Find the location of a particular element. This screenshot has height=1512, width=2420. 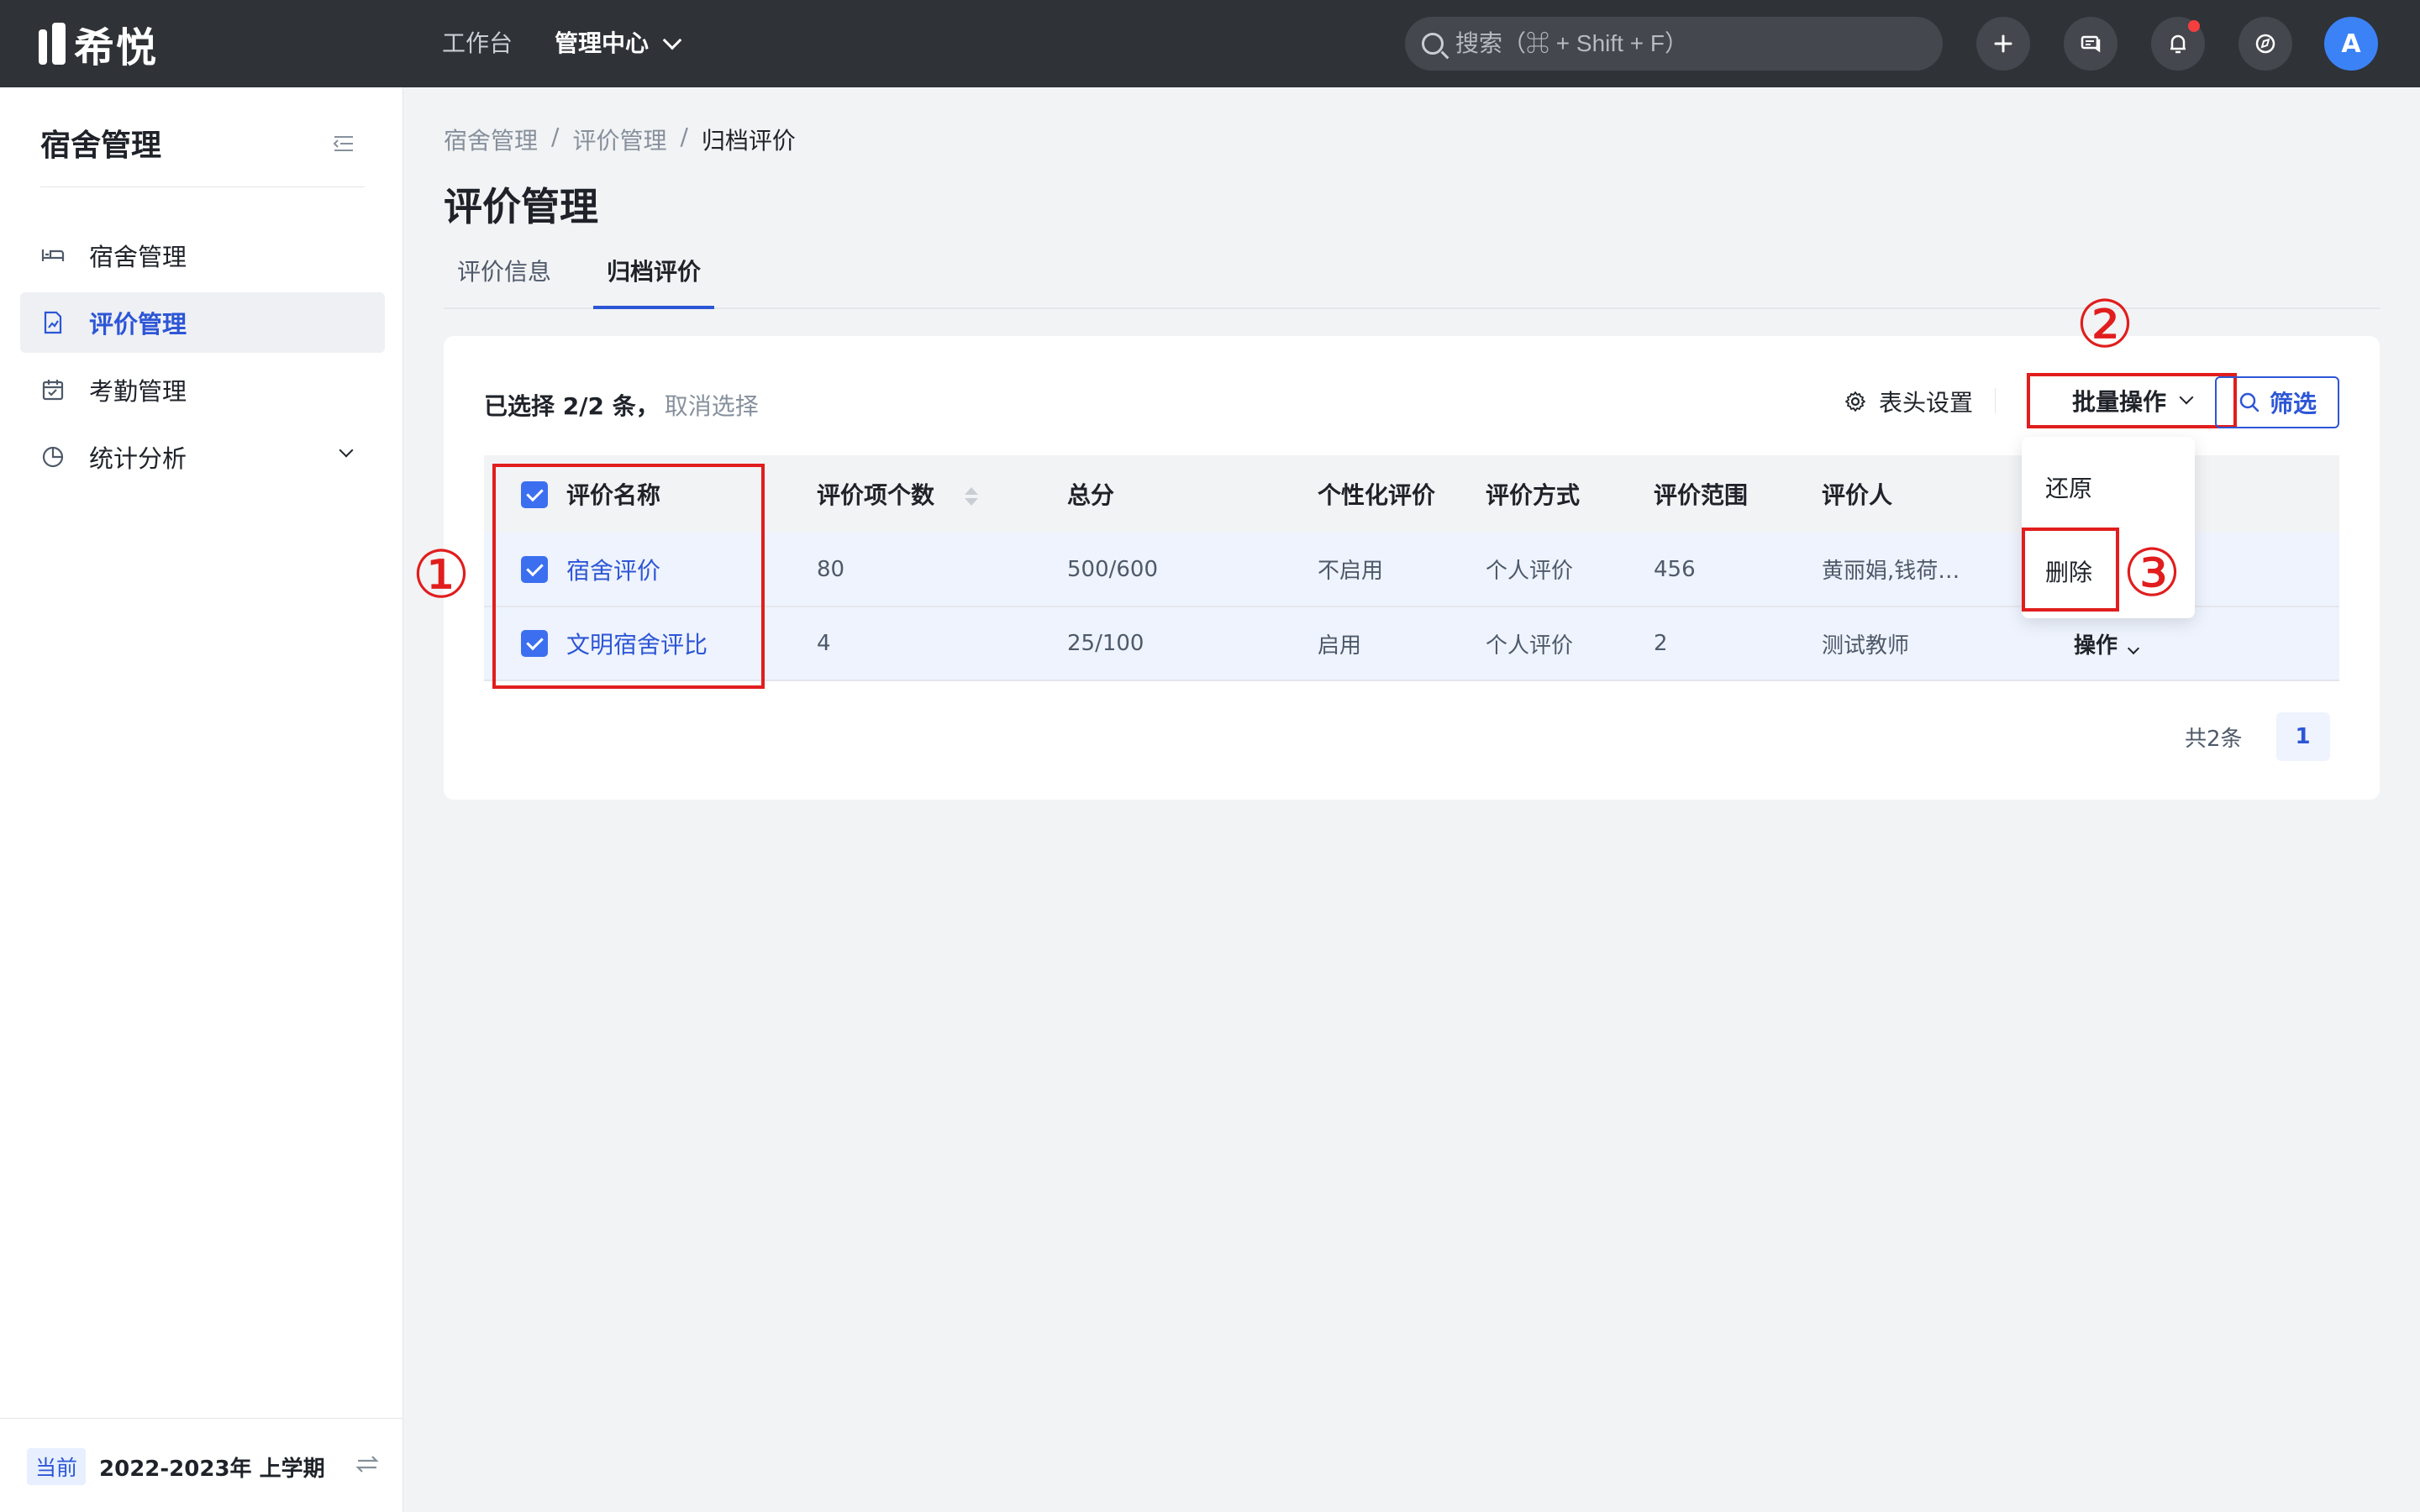

selection-count: 已选择 2/2 条， is located at coordinates (572, 406).